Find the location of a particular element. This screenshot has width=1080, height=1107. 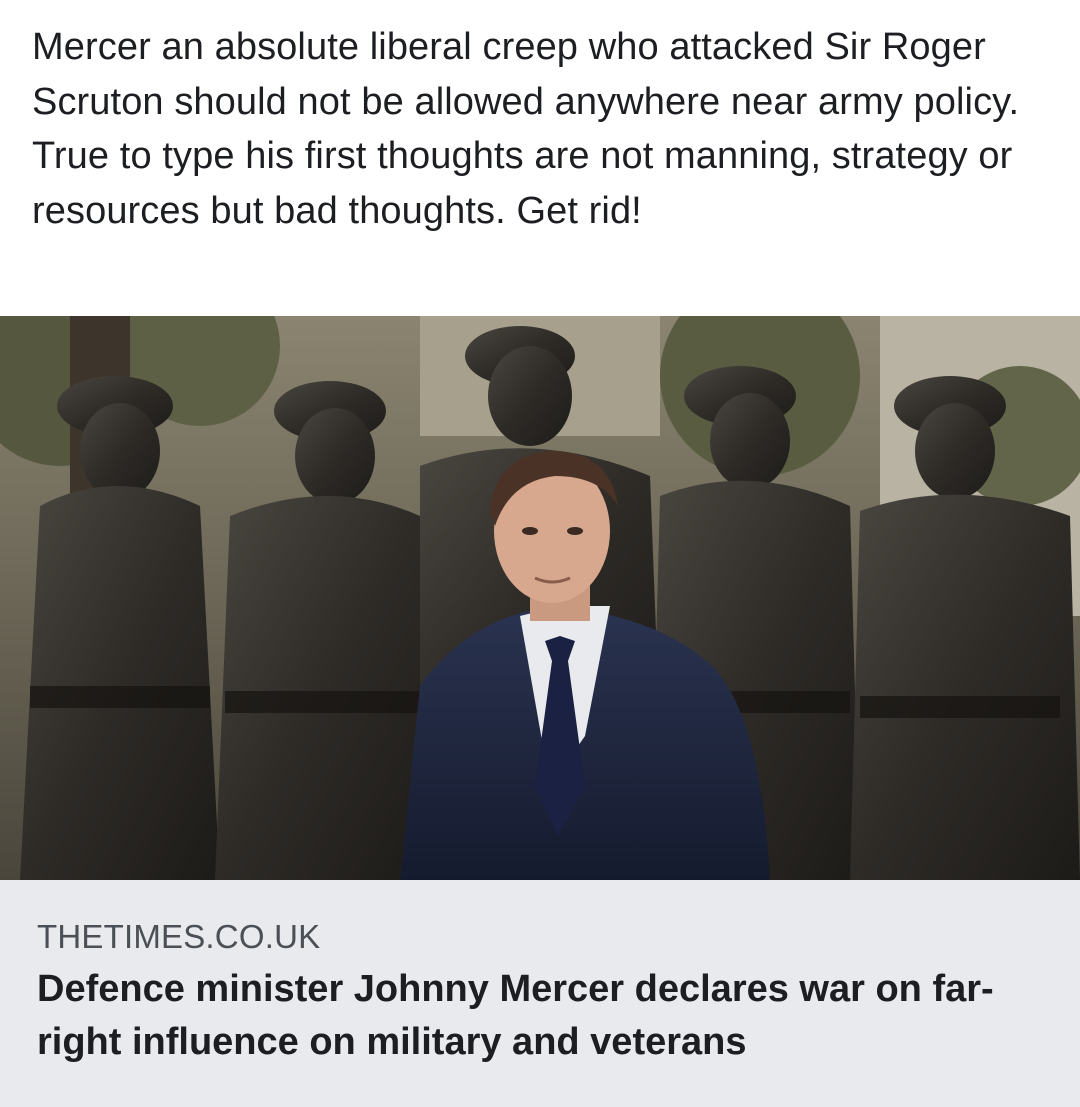

link-domain: THETIMES.CO.UK is located at coordinates (178, 937).